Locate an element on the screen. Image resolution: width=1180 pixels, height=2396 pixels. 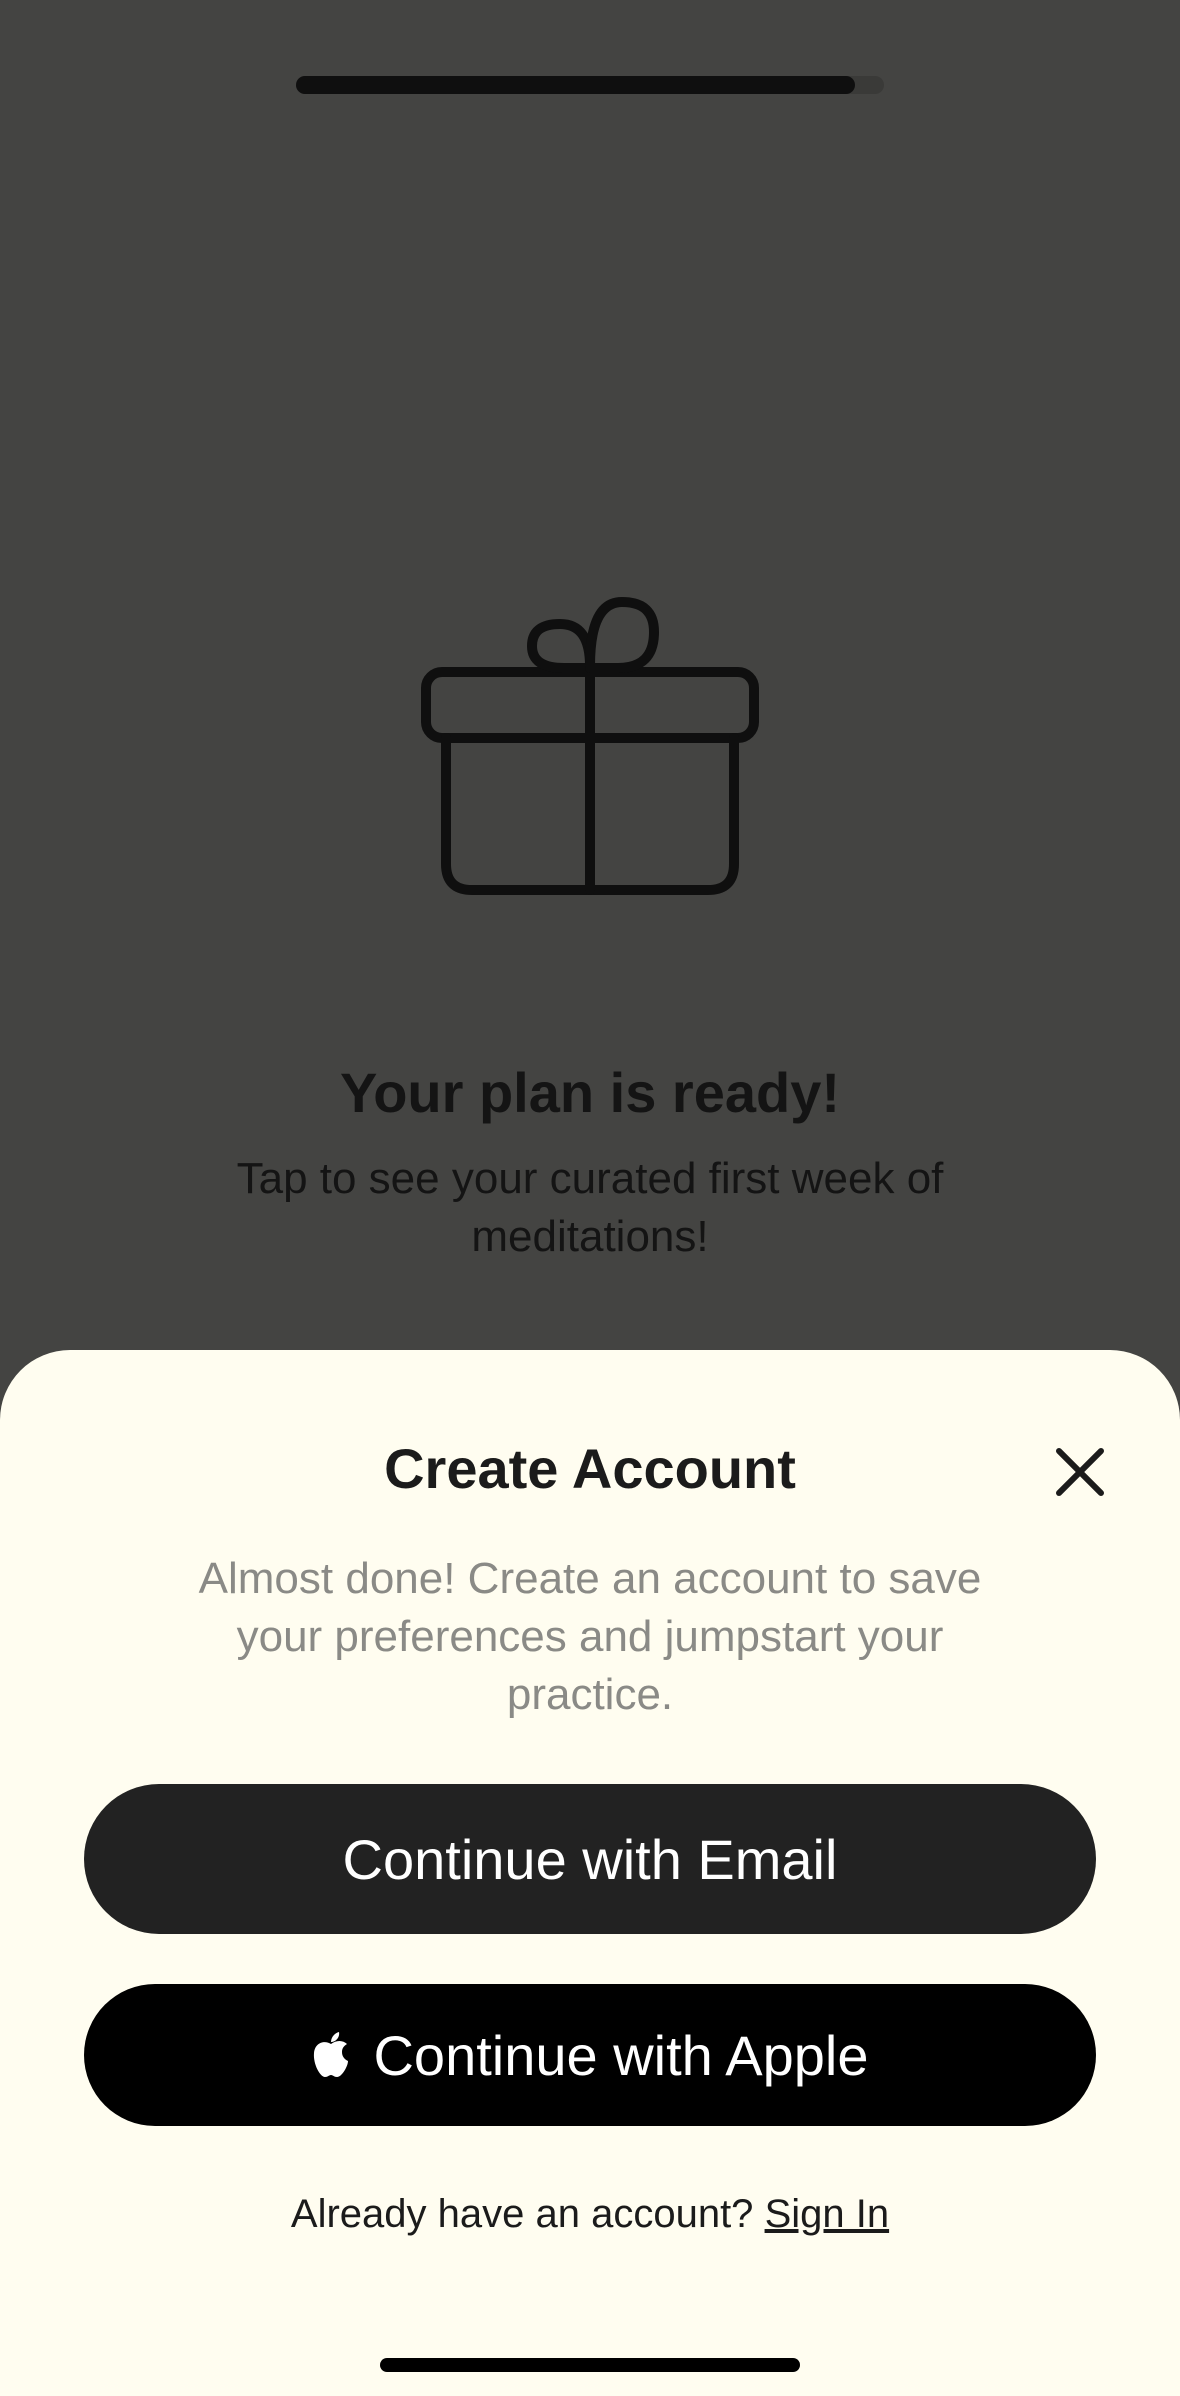
sheet-title: Create Account is located at coordinates (590, 1468).